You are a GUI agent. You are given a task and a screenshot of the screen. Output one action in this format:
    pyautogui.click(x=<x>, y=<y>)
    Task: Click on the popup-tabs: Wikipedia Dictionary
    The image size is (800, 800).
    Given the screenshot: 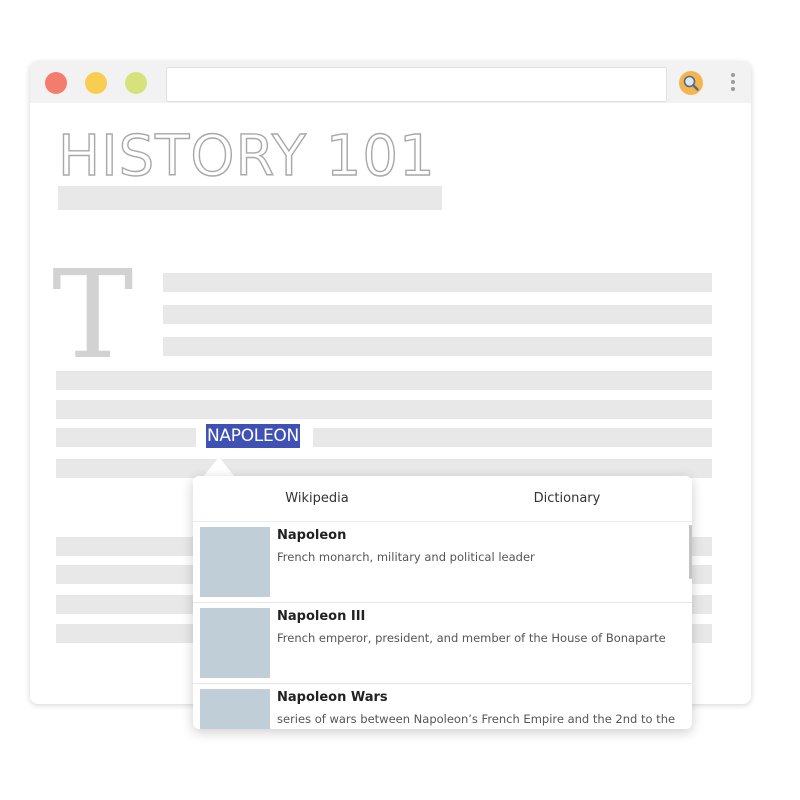 What is the action you would take?
    pyautogui.click(x=442, y=499)
    